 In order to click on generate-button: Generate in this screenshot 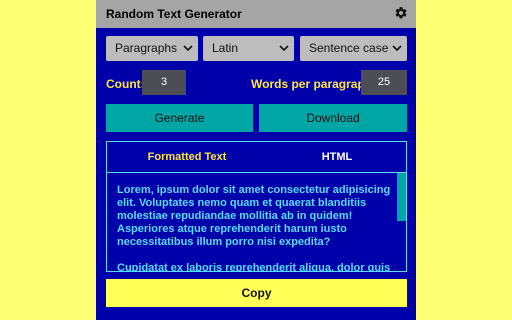, I will do `click(179, 118)`.